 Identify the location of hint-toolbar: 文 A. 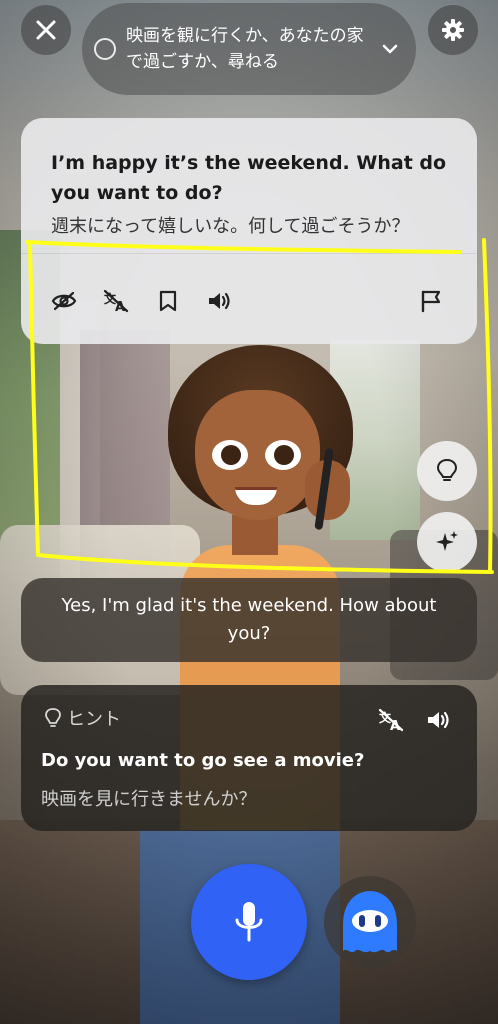
(415, 720).